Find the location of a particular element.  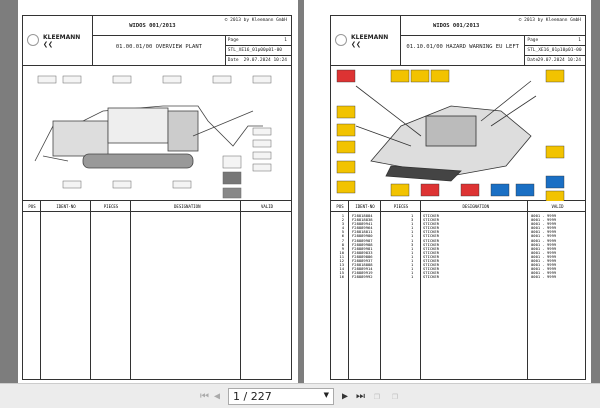

last-page-button: ⏭ is located at coordinates (360, 396).